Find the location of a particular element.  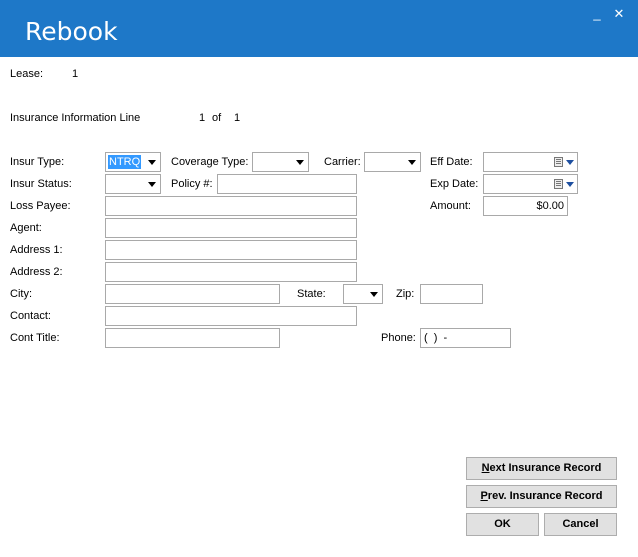

loss-payee-input is located at coordinates (231, 206).